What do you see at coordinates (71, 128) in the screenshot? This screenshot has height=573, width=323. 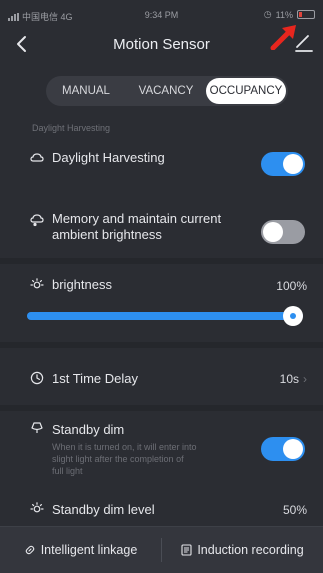 I see `section-label: Daylight Harvesting` at bounding box center [71, 128].